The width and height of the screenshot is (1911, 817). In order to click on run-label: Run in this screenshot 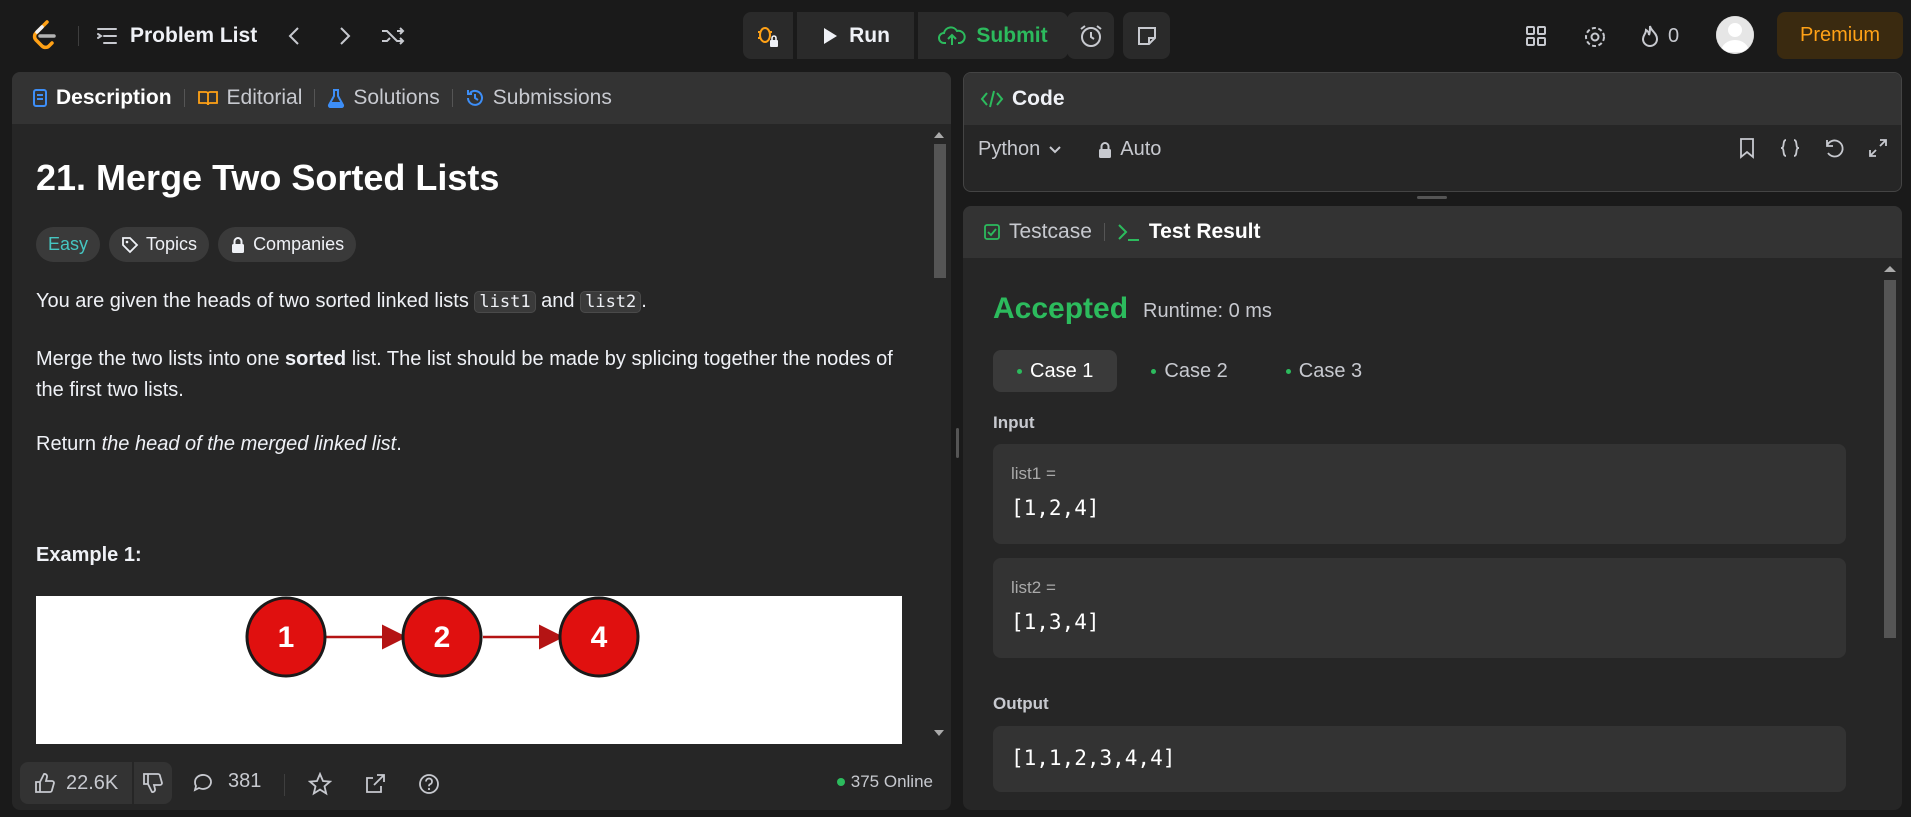, I will do `click(869, 35)`.